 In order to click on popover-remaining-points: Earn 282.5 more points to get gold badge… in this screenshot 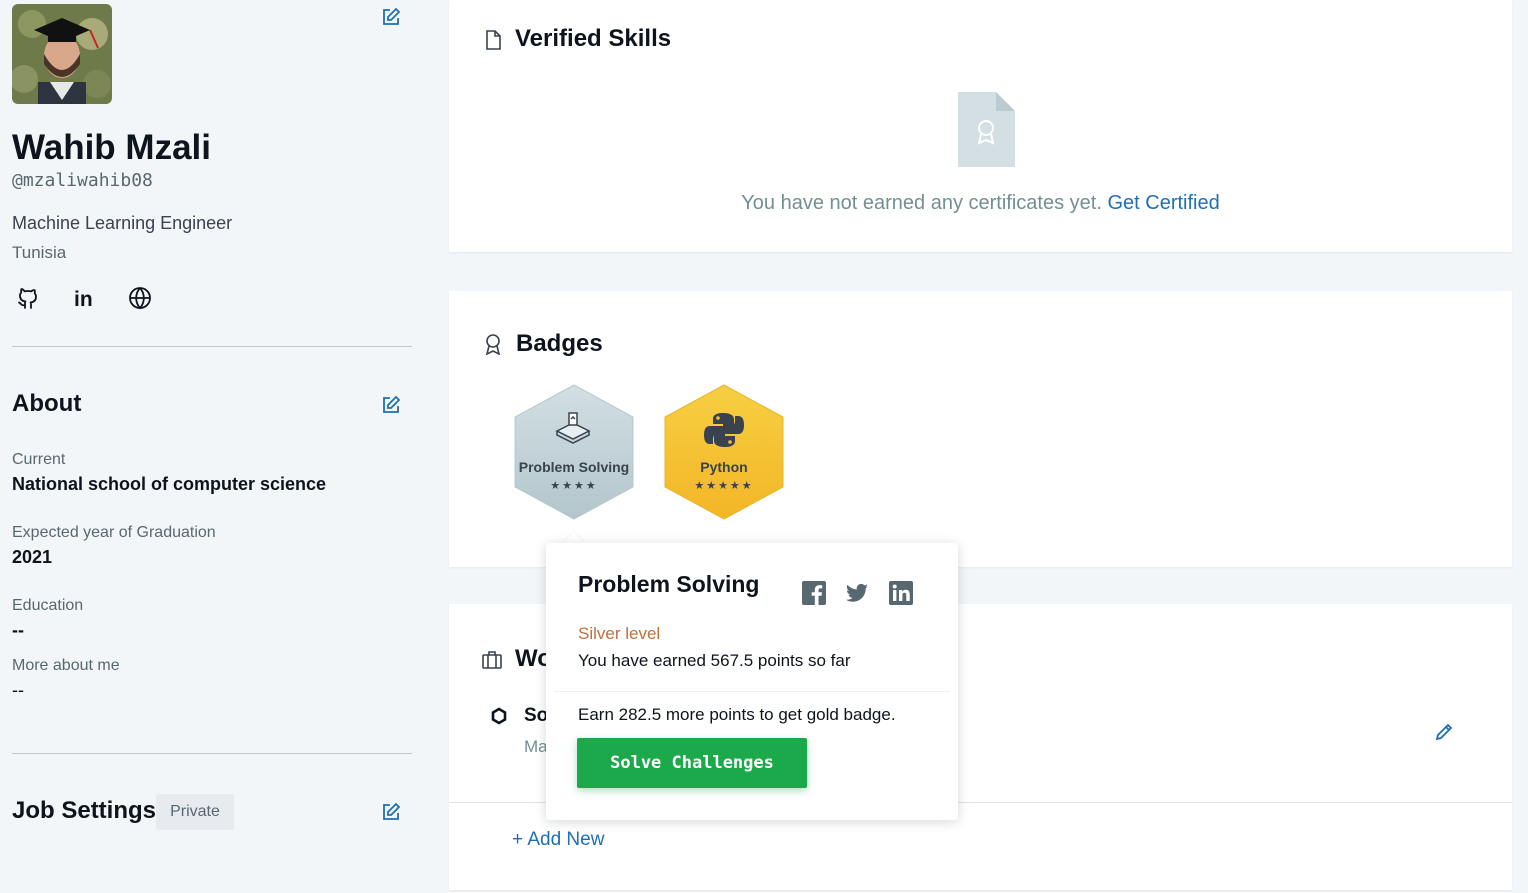, I will do `click(737, 714)`.